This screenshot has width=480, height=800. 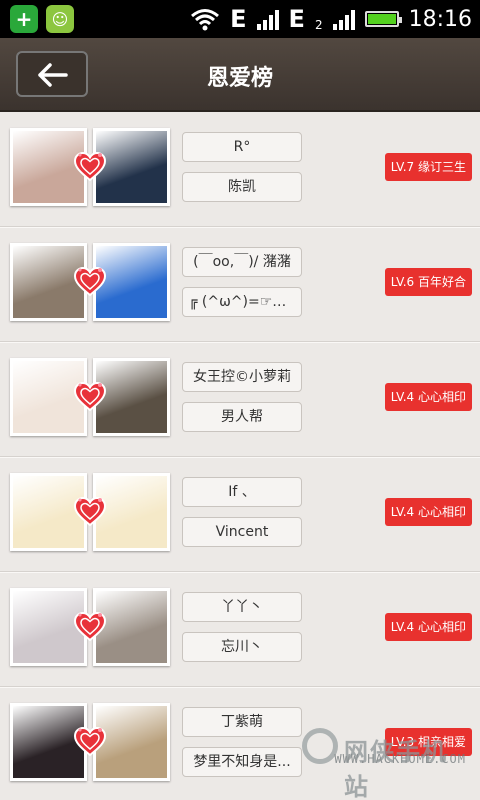 What do you see at coordinates (242, 722) in the screenshot?
I see `partner-a-name: 丁紫萌` at bounding box center [242, 722].